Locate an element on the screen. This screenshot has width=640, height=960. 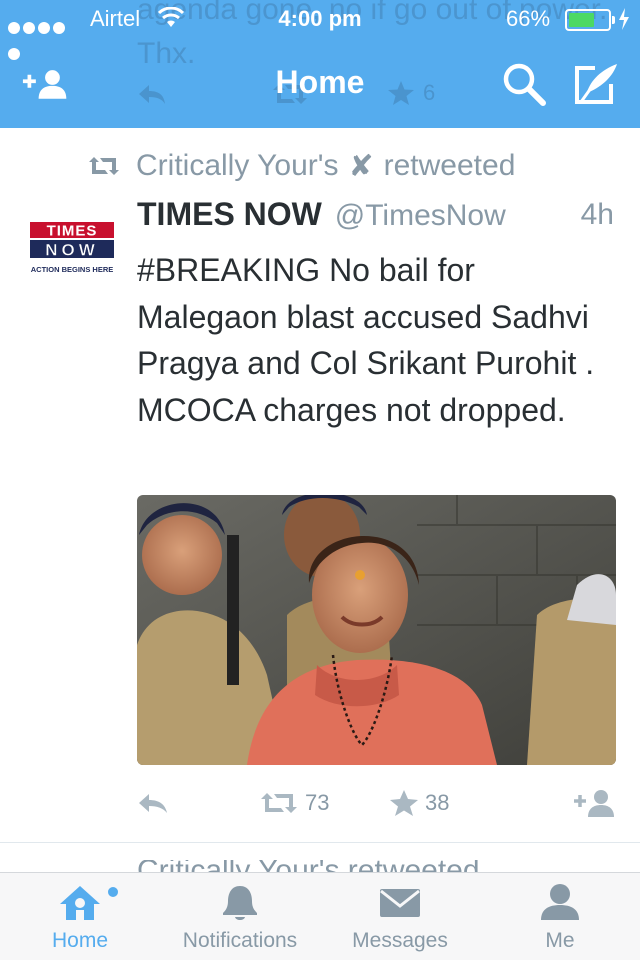
search-button is located at coordinates (524, 84).